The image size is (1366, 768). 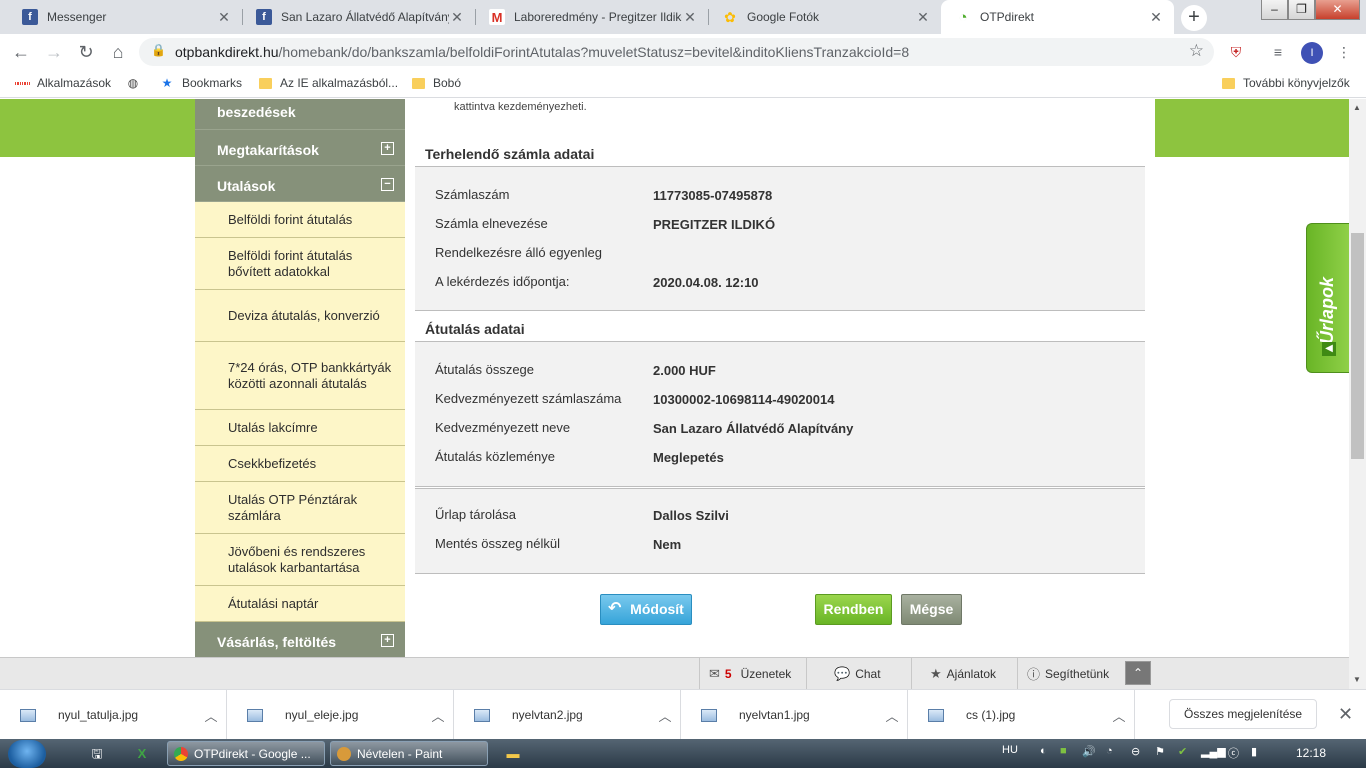 What do you see at coordinates (300, 148) in the screenshot?
I see `sidebar-item-megtakaritasok: Megtakarítások +` at bounding box center [300, 148].